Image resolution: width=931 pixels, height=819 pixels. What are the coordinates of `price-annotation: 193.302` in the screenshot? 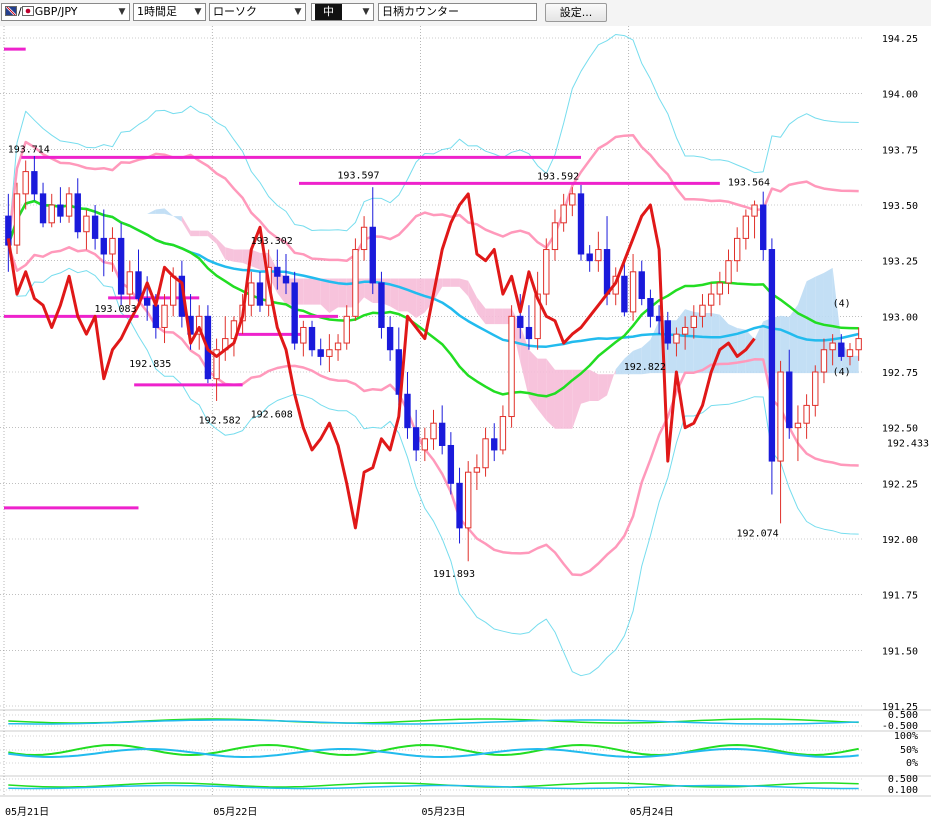 It's located at (272, 241).